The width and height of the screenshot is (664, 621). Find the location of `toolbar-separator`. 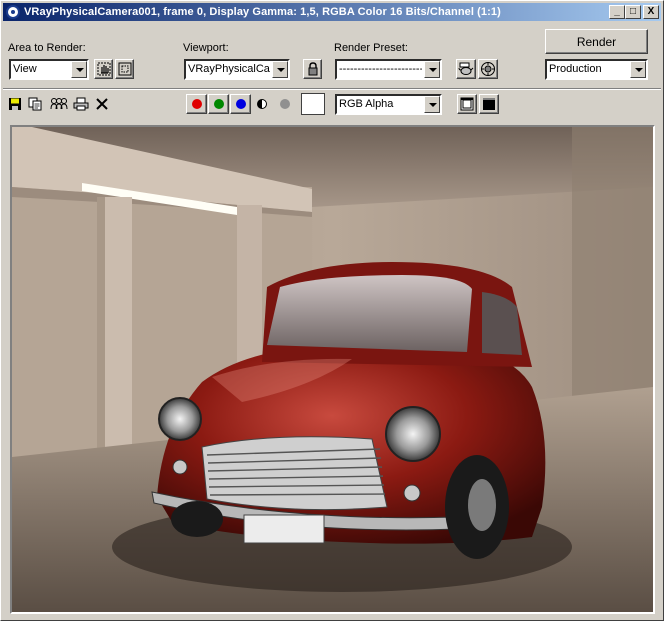

toolbar-separator is located at coordinates (332, 89).